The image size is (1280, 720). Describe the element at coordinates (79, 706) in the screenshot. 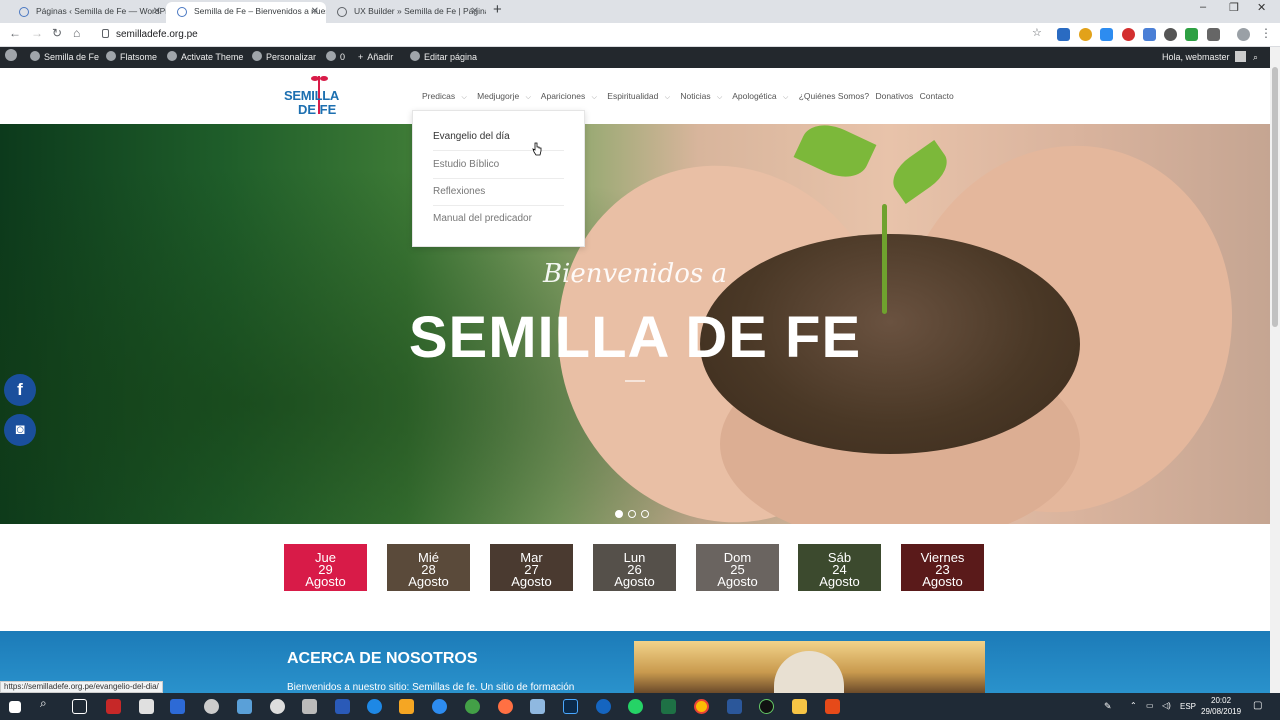

I see `task-view-icon` at that location.